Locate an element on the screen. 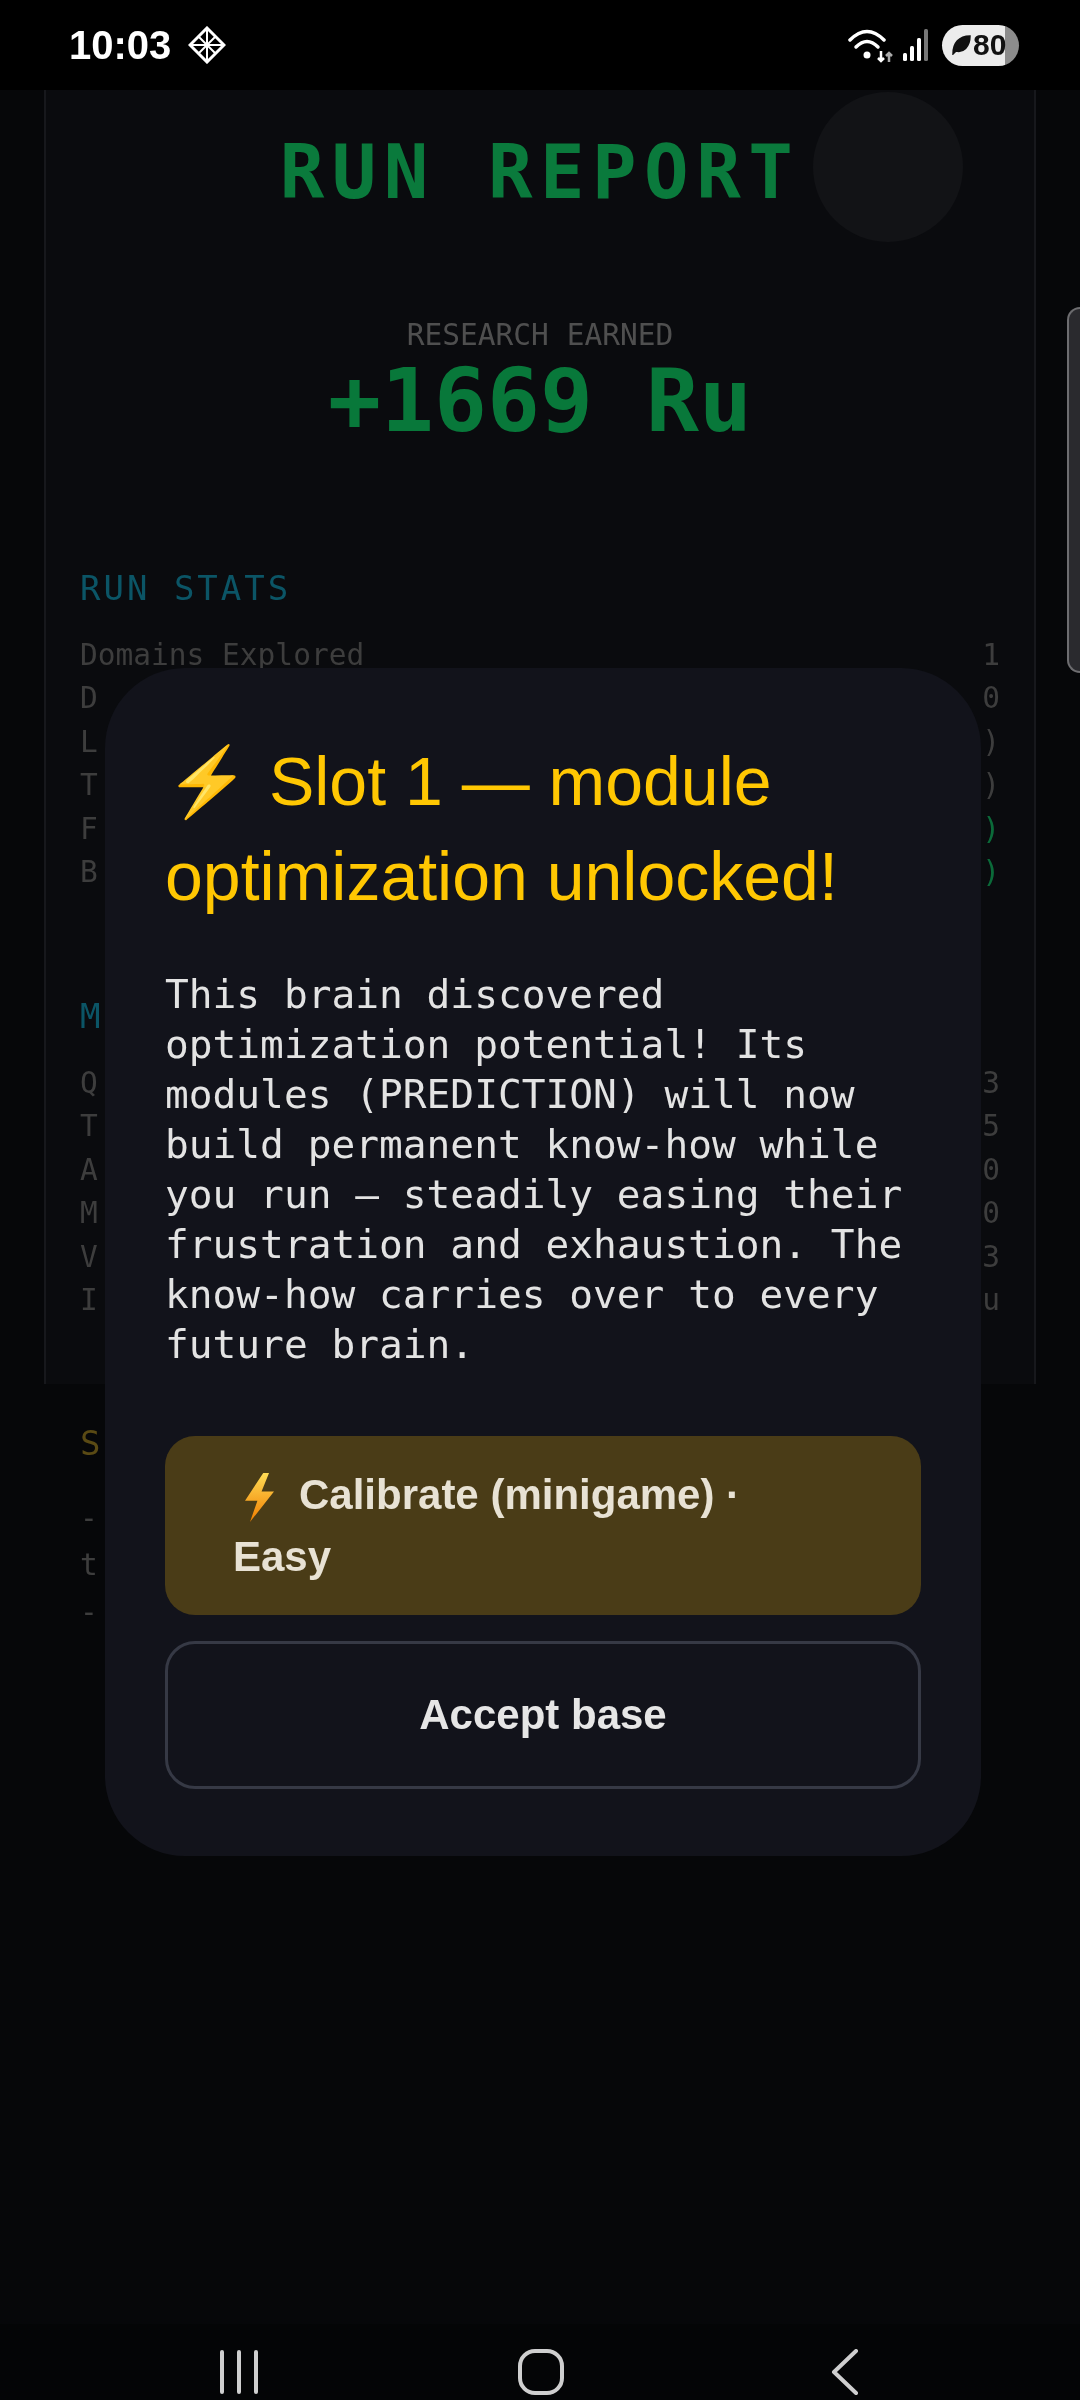 The image size is (1080, 2400). home-icon is located at coordinates (541, 2372).